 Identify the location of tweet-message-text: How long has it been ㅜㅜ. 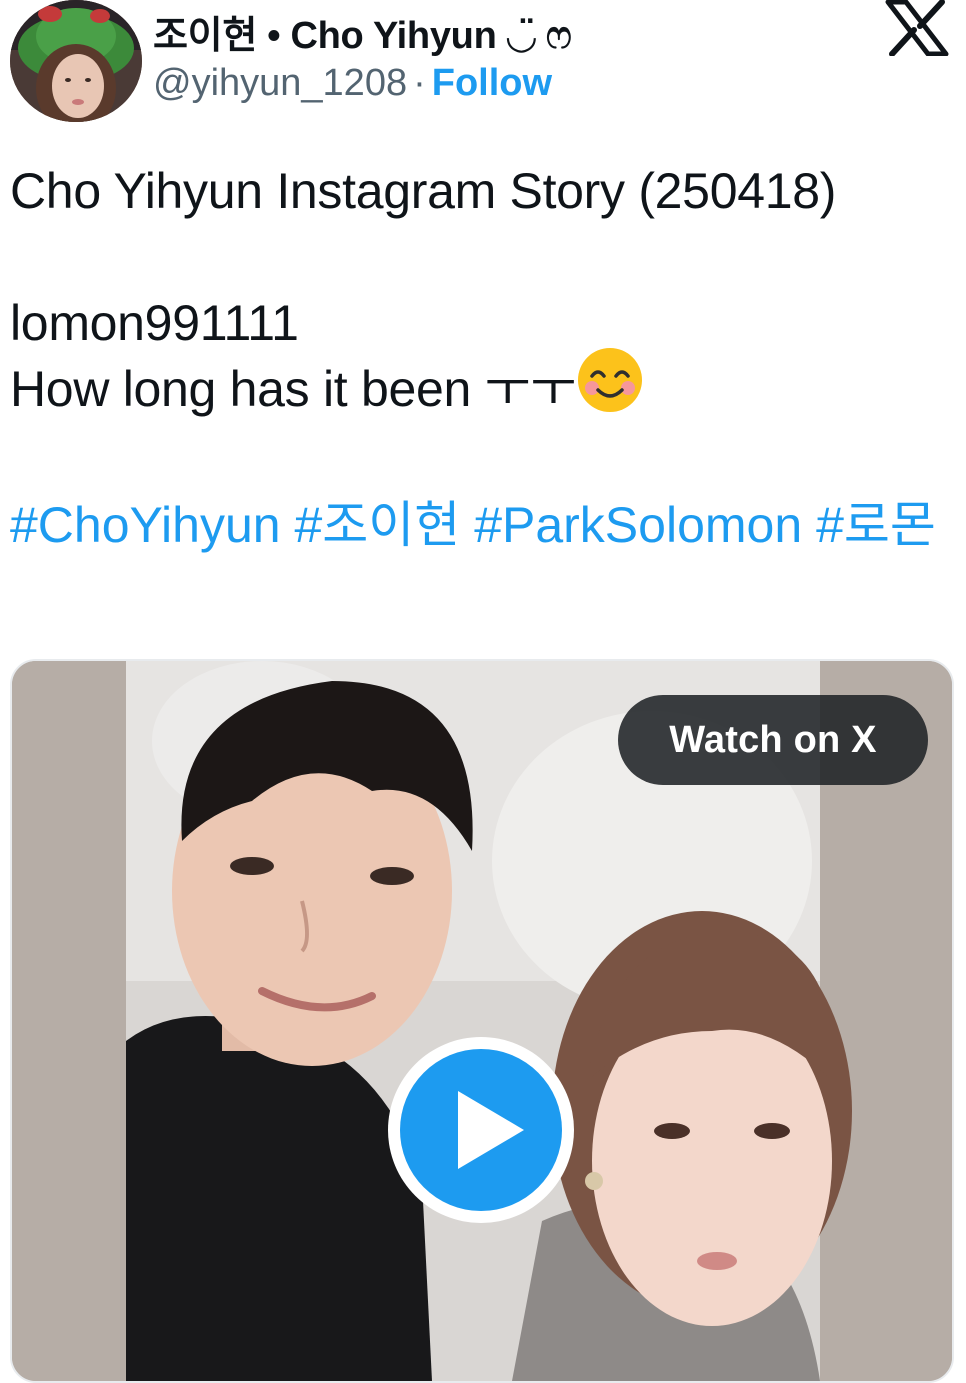
(293, 389).